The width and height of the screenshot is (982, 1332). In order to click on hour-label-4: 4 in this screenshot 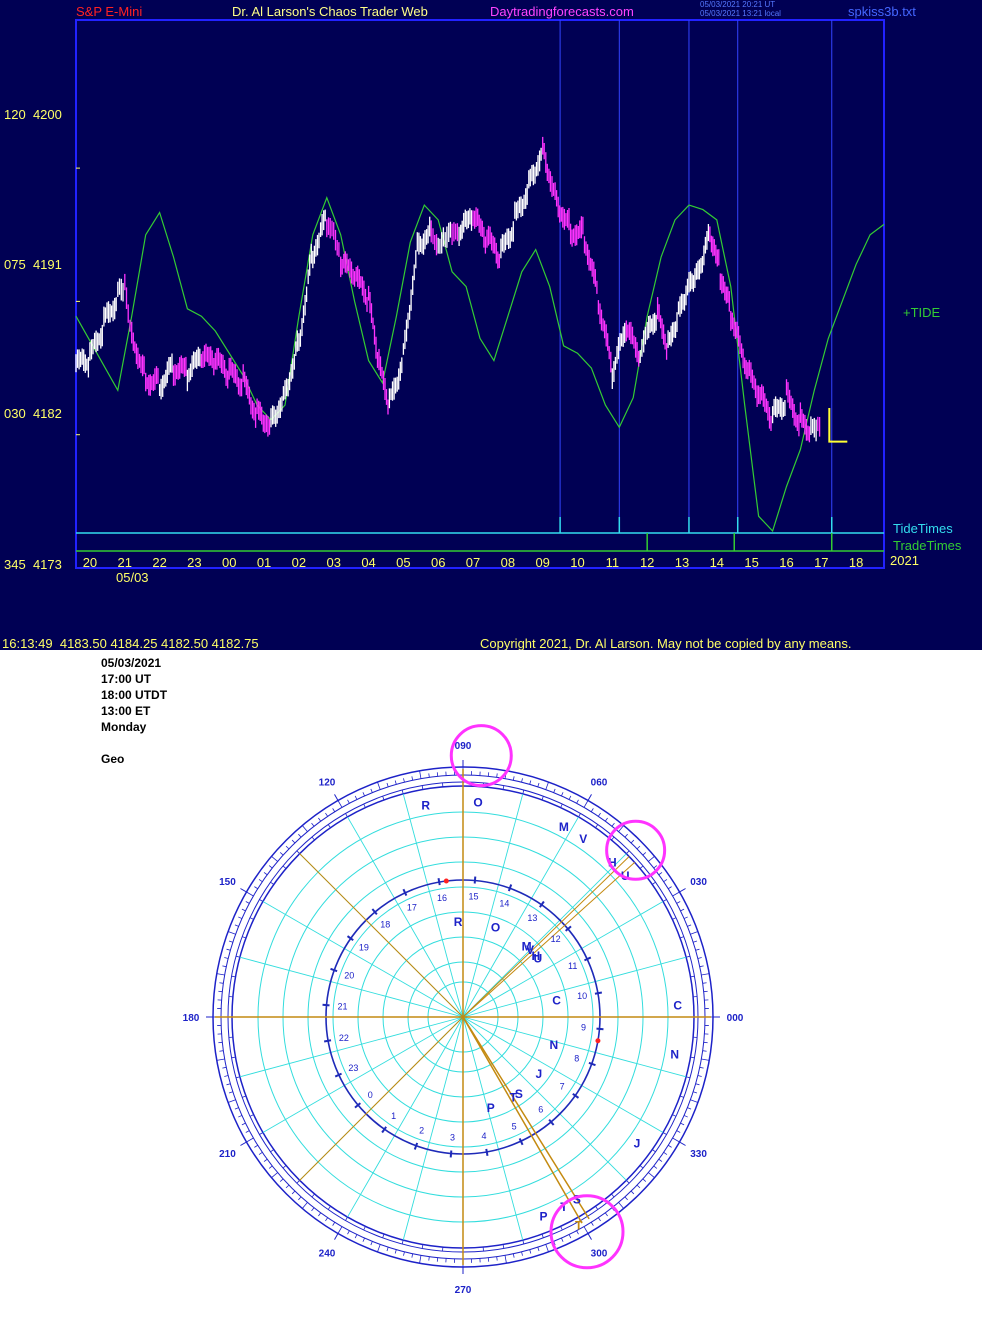, I will do `click(484, 1136)`.